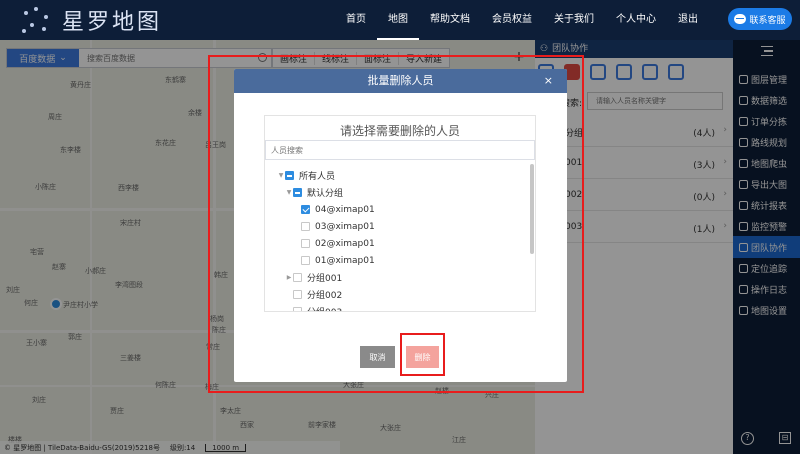 The height and width of the screenshot is (454, 800). I want to click on nav-item: 会员权益, so click(512, 20).